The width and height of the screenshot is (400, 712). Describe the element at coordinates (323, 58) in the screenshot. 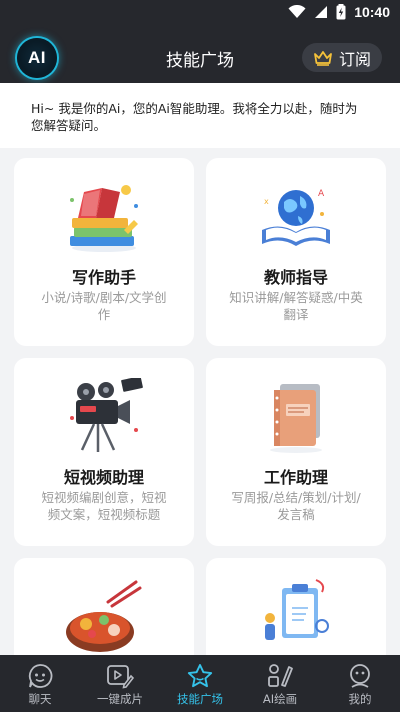

I see `crown-icon` at that location.